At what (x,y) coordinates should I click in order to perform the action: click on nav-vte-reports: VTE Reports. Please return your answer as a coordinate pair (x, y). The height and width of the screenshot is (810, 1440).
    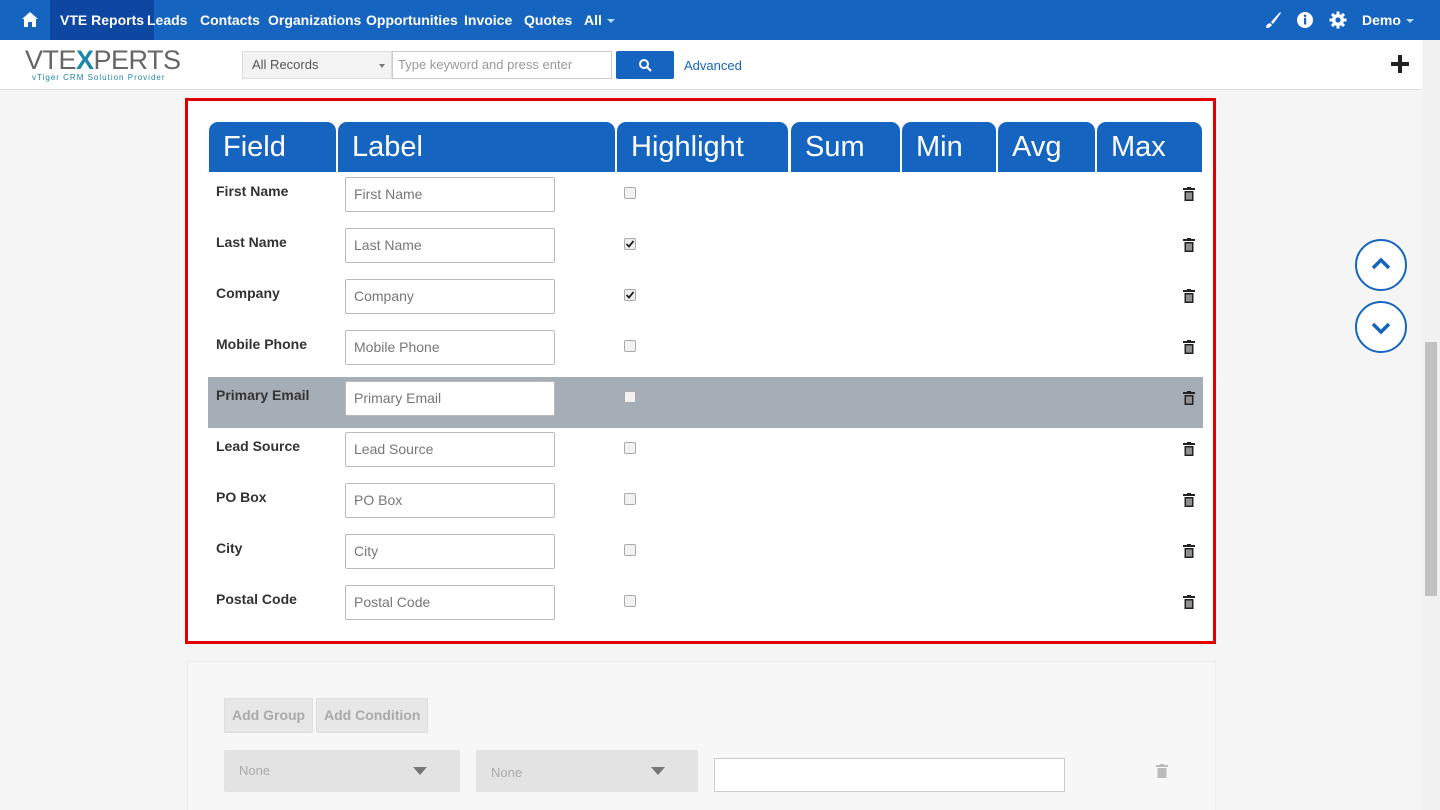
    Looking at the image, I should click on (102, 20).